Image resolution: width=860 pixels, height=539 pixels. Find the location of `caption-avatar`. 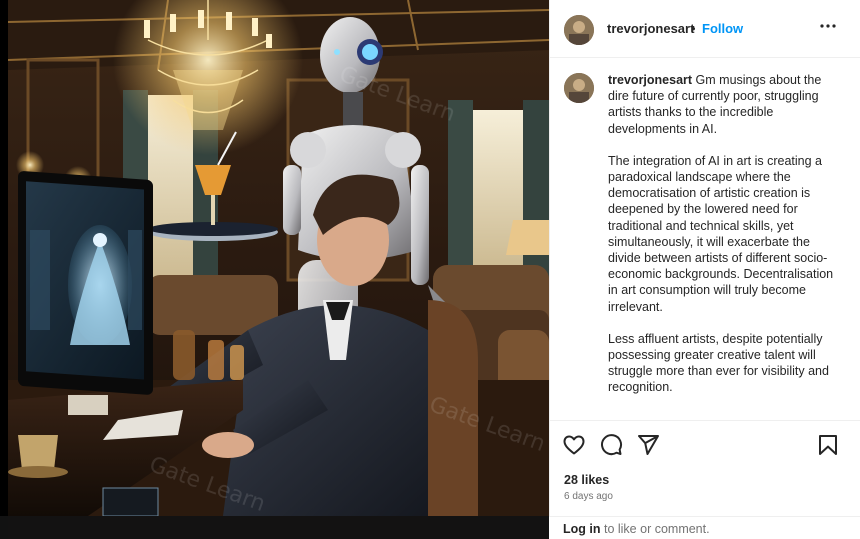

caption-avatar is located at coordinates (579, 88).